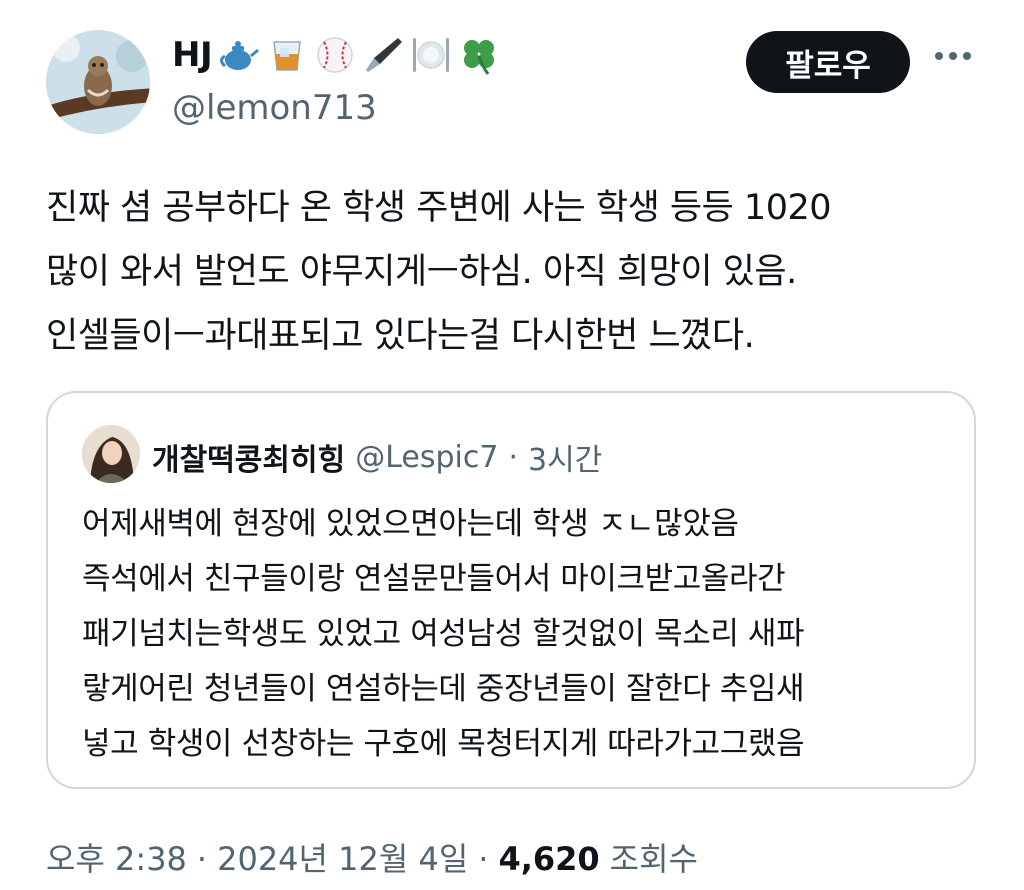 Image resolution: width=1024 pixels, height=890 pixels. Describe the element at coordinates (828, 62) in the screenshot. I see `follow-button: 팔로우` at that location.